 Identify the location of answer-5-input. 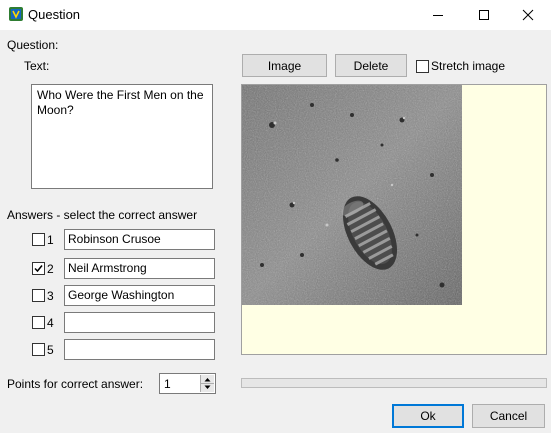
(139, 349).